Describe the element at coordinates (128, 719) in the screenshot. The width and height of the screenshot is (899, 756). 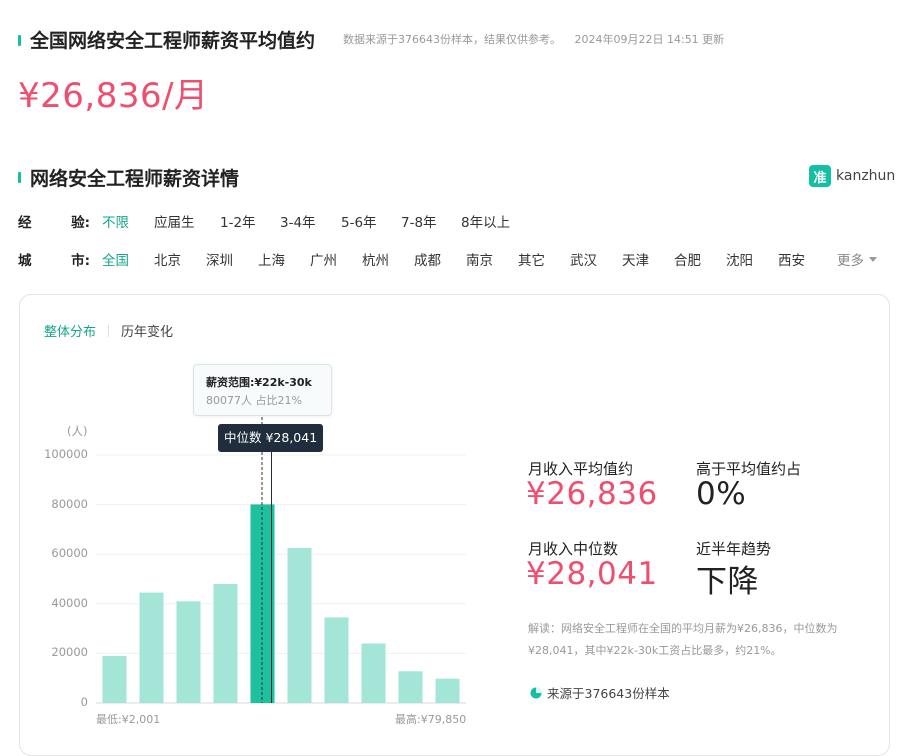
I see `x-min-label: 最低:¥2,001` at that location.